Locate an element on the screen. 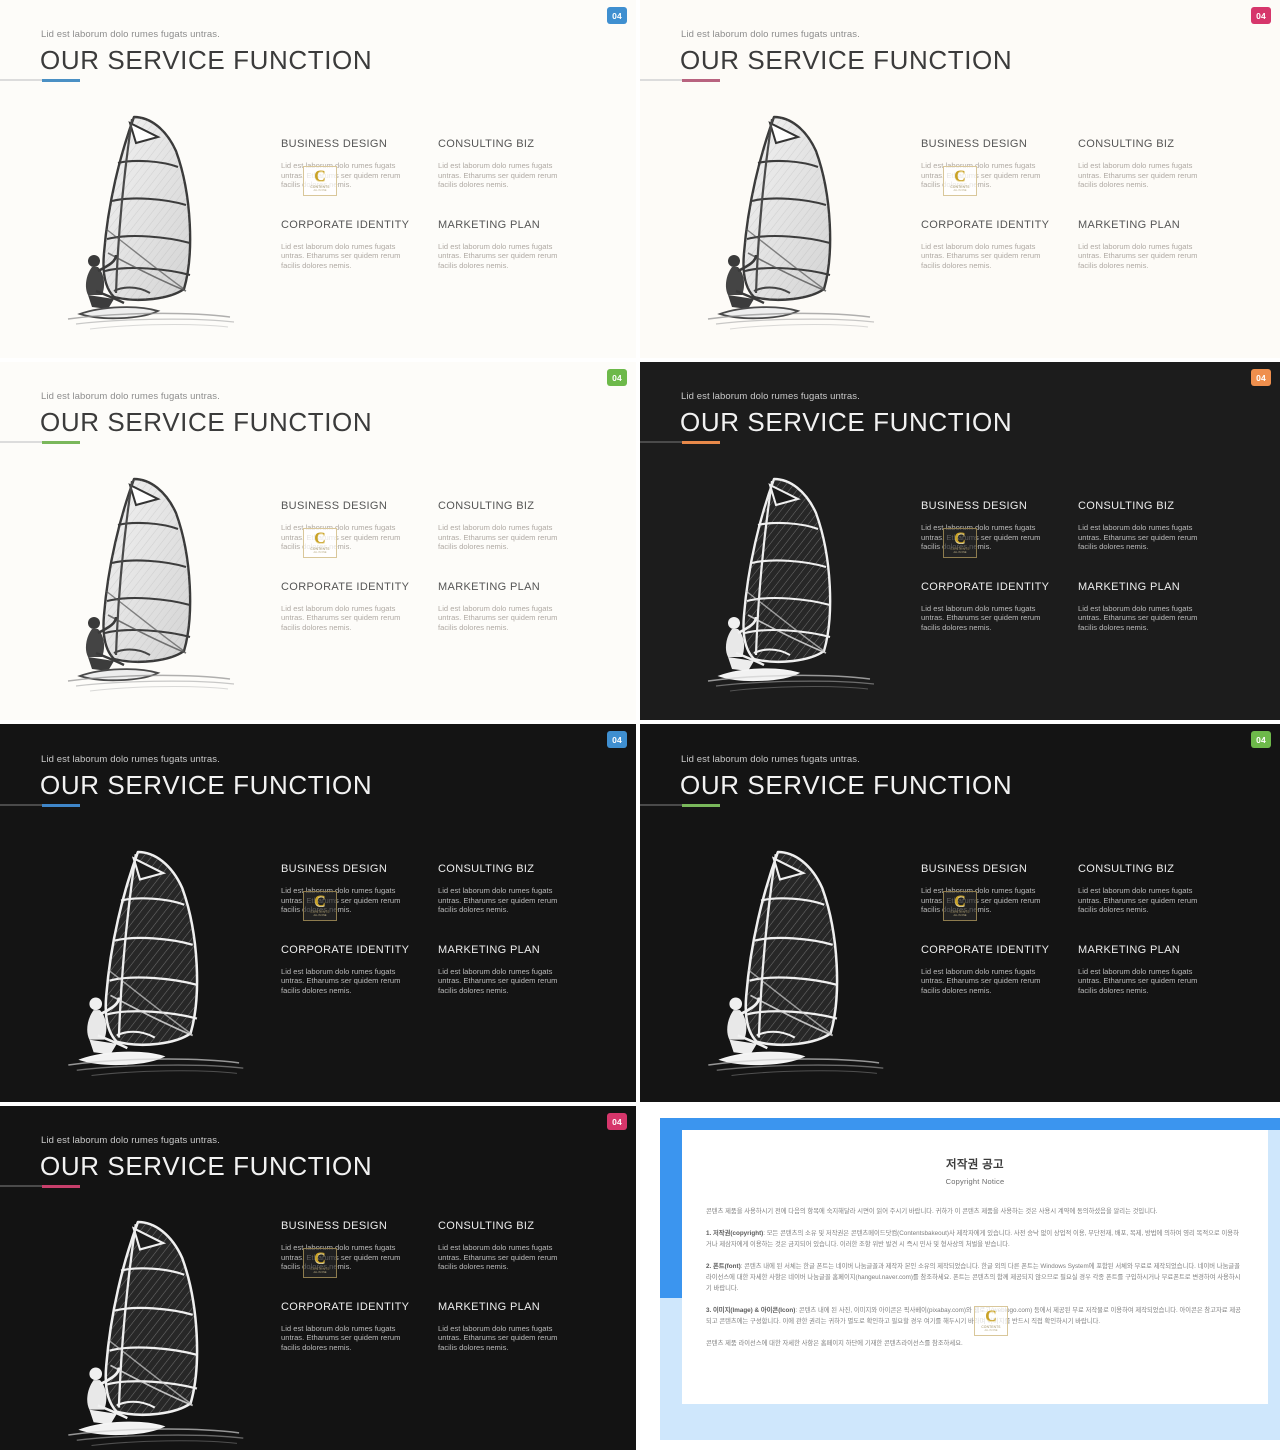 The image size is (1280, 1450). copyright-subtitle: Copyright Notice is located at coordinates (975, 1181).